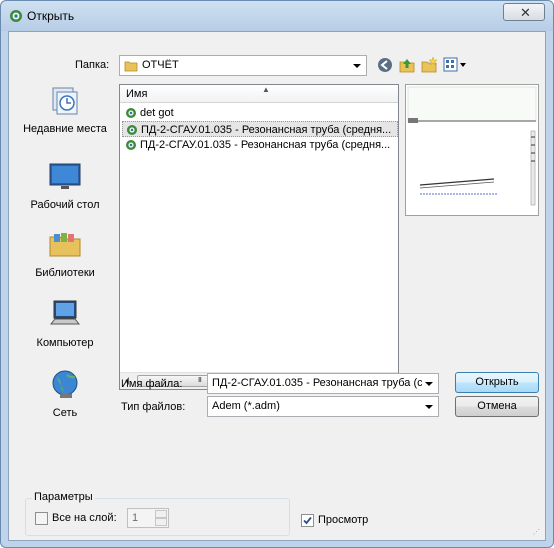 The image size is (554, 548). I want to click on folder-value: ОТЧЁТ, so click(160, 65).